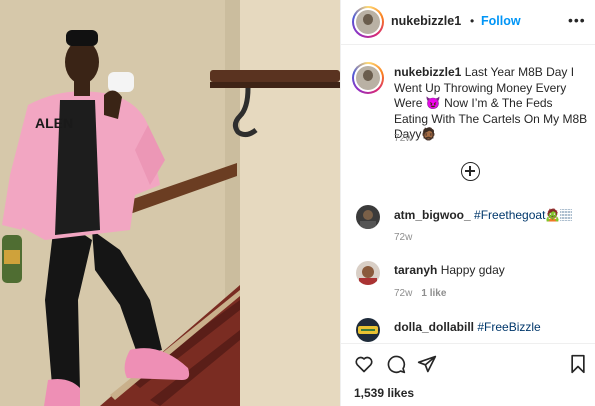 This screenshot has height=406, width=595. I want to click on paper-plane-icon, so click(427, 364).